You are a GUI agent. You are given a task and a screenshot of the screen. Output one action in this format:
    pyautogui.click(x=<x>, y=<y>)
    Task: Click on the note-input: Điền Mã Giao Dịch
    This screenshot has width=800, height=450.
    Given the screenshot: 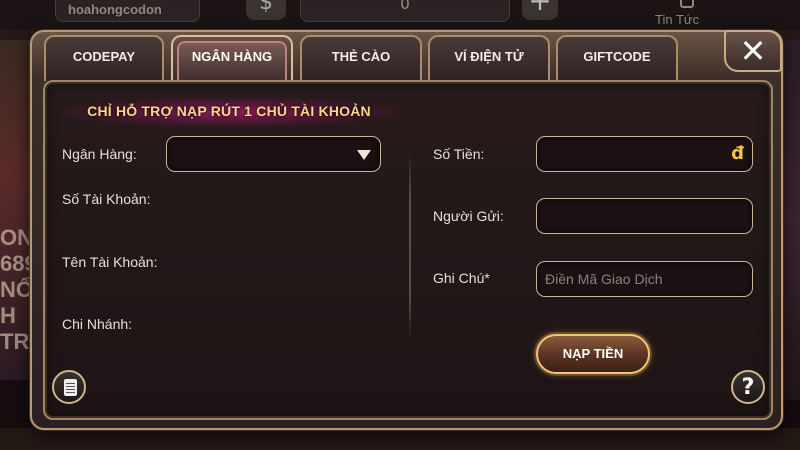 What is the action you would take?
    pyautogui.click(x=644, y=279)
    